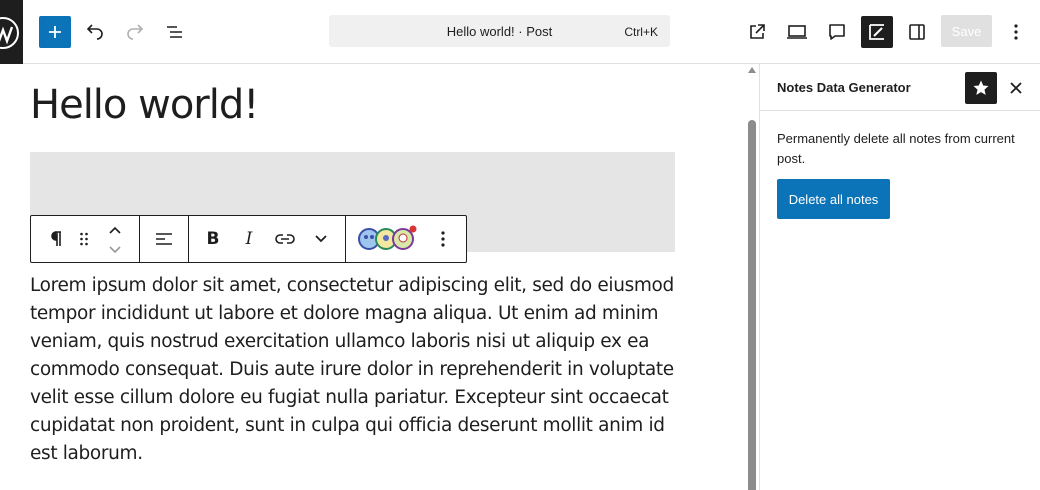 This screenshot has height=490, width=1040. I want to click on desktop-preview-icon, so click(797, 32).